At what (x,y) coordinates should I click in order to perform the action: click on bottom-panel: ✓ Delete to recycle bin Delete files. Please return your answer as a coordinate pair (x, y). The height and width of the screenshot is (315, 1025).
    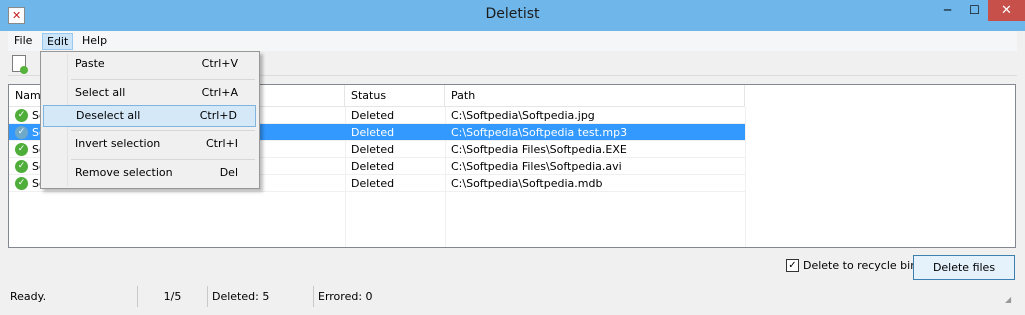
    Looking at the image, I should click on (512, 267).